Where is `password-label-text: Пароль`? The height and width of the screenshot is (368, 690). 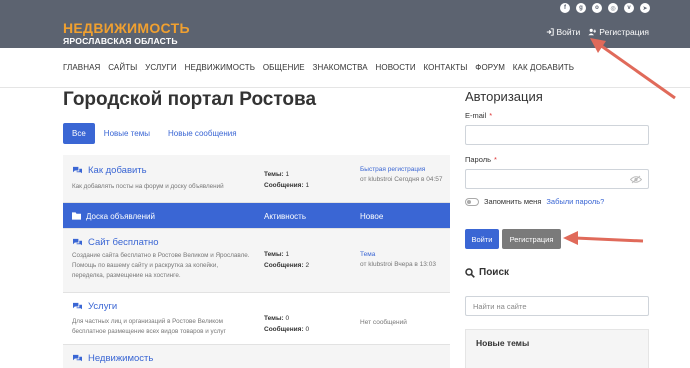 password-label-text: Пароль is located at coordinates (478, 159).